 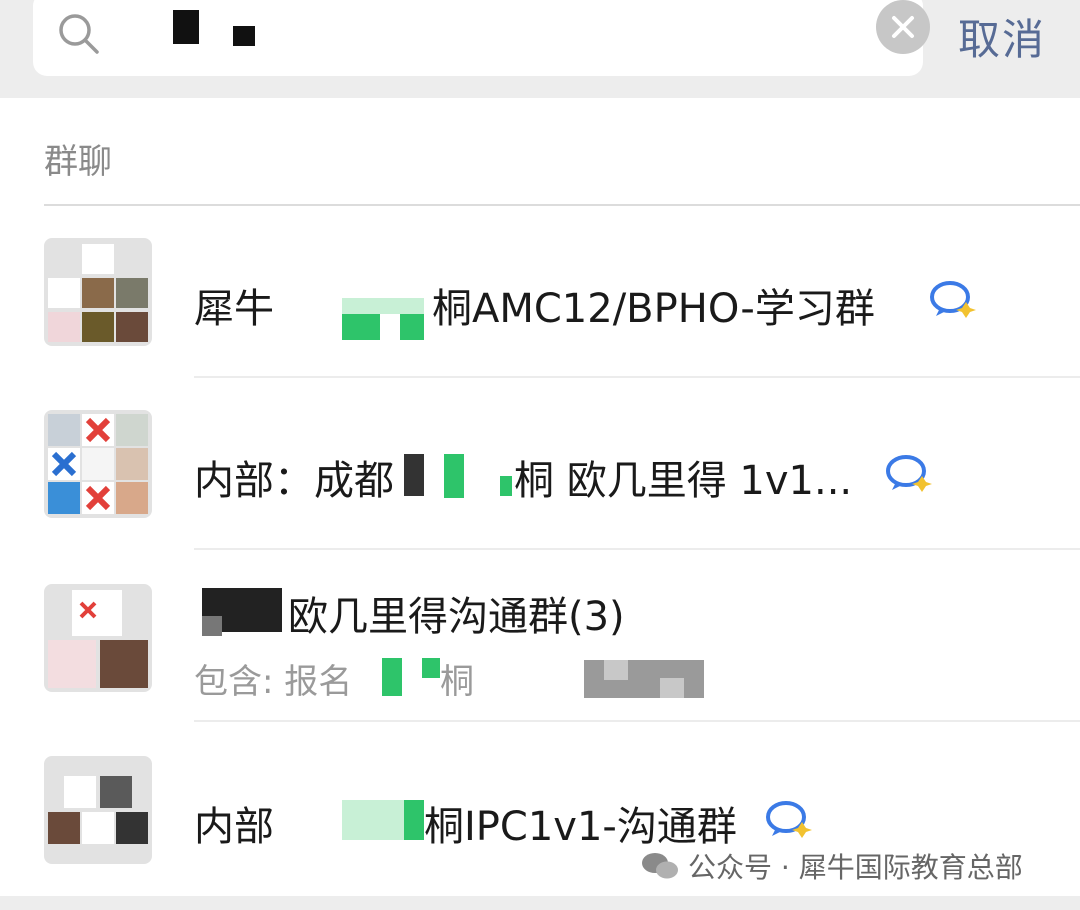 What do you see at coordinates (660, 866) in the screenshot?
I see `wechat-logo-icon` at bounding box center [660, 866].